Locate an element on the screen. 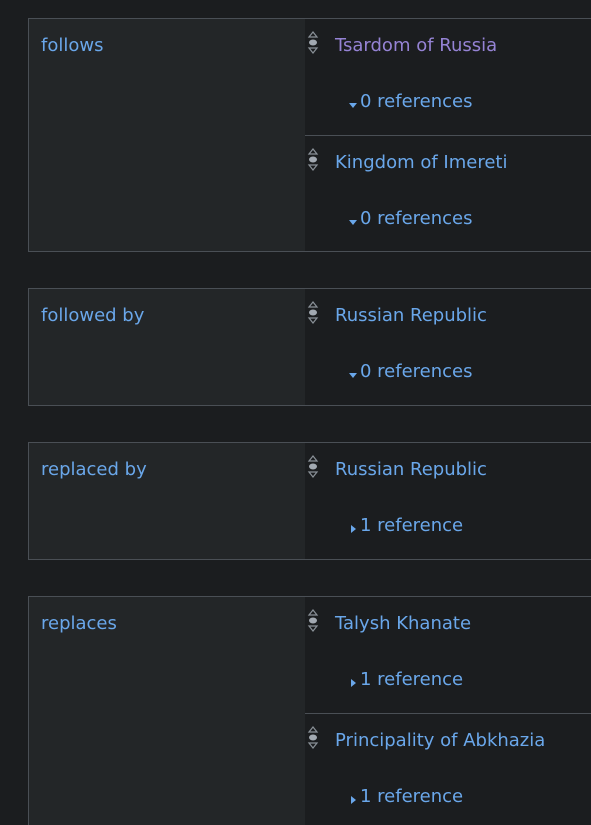 The height and width of the screenshot is (825, 591). statement-group-replaced-by: replaced by Russian Republic 1 reference is located at coordinates (309, 501).